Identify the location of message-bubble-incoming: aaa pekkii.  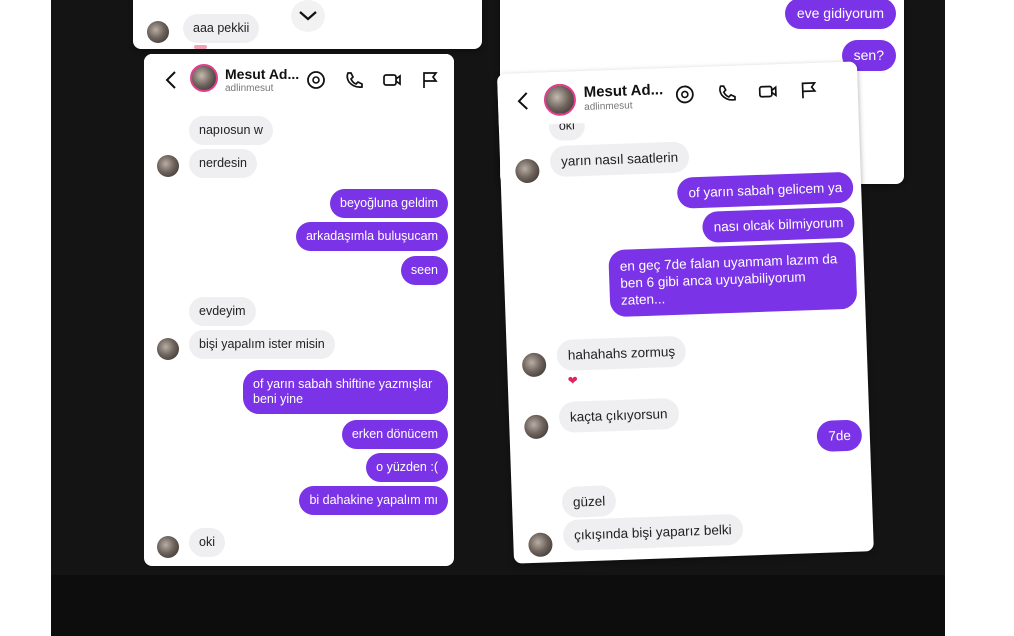
(221, 28).